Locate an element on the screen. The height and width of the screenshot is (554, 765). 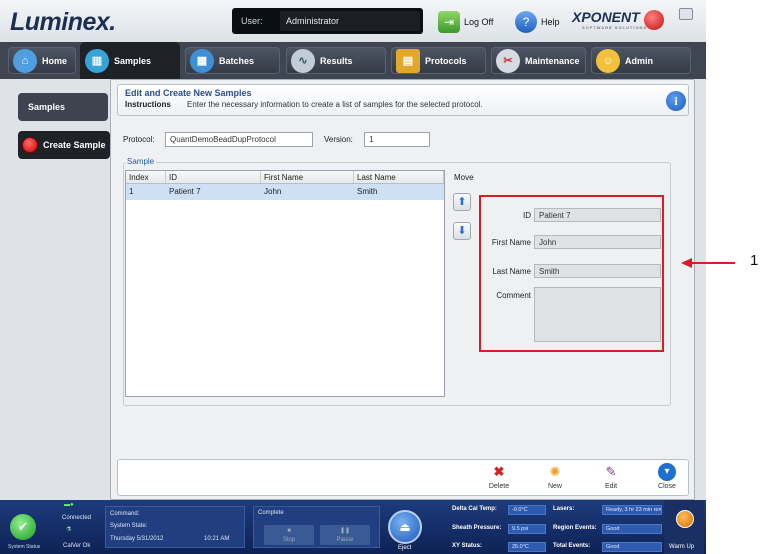
comment-label: Comment is located at coordinates (513, 295).